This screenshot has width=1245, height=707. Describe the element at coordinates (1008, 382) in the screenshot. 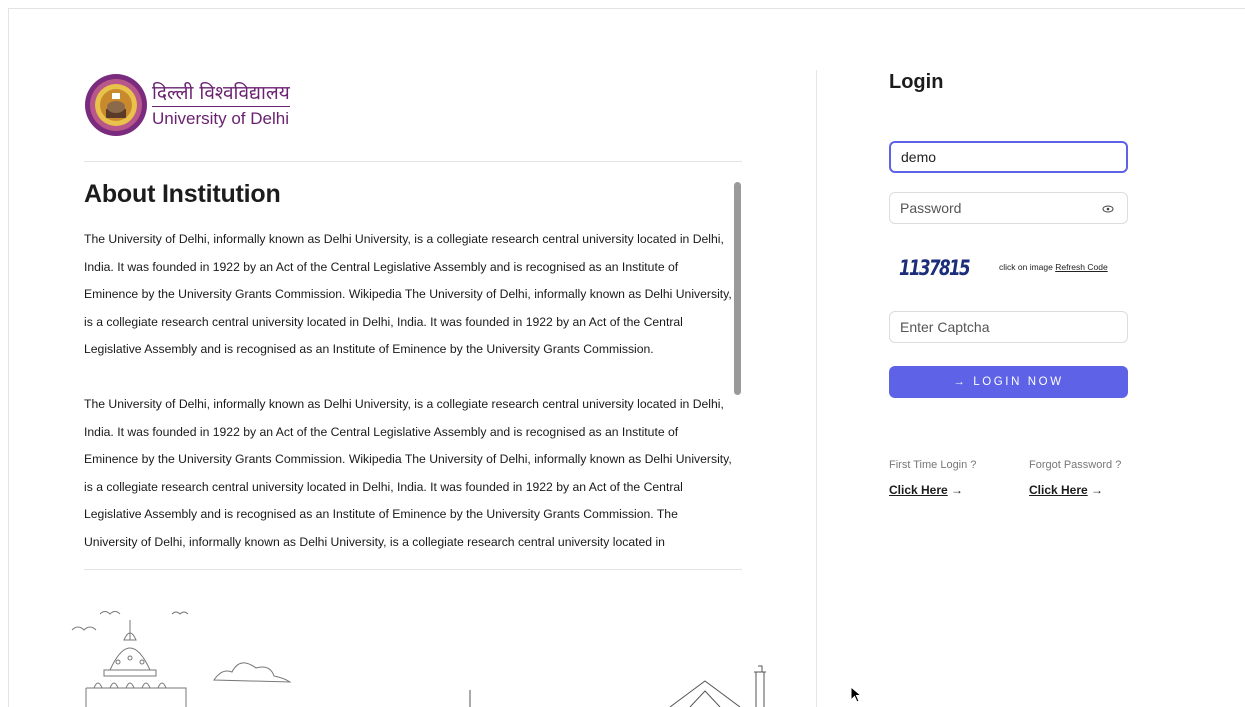

I see `login-now-button: → LOGIN NOW` at that location.